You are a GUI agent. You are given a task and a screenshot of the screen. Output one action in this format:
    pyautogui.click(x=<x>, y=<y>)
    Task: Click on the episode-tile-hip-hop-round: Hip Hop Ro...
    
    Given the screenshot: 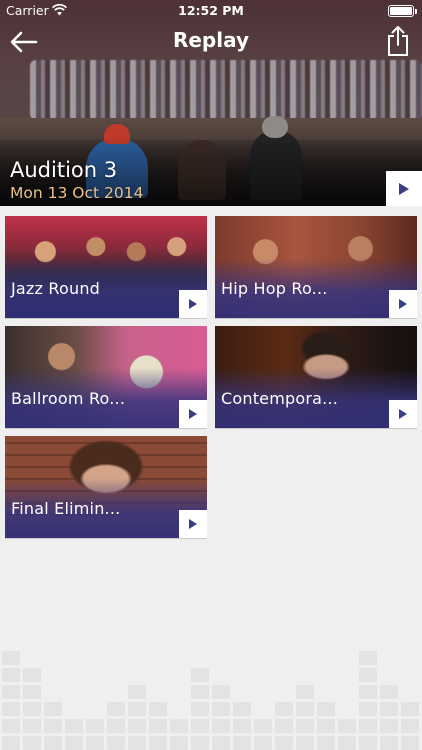 What is the action you would take?
    pyautogui.click(x=316, y=267)
    